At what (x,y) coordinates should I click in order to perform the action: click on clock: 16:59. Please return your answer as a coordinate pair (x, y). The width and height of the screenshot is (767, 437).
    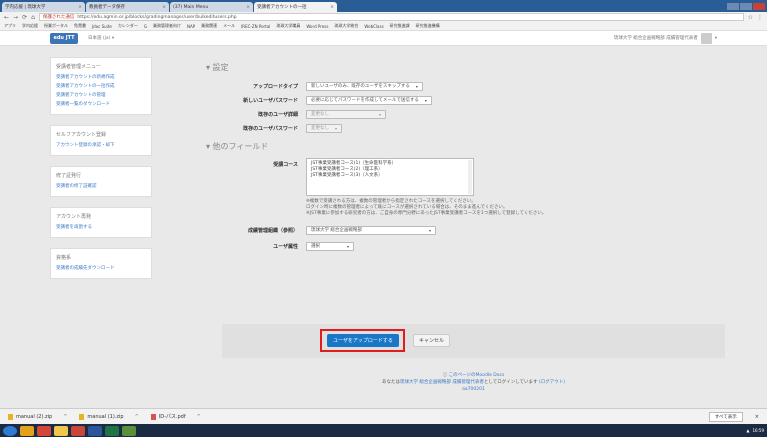
    Looking at the image, I should click on (758, 430).